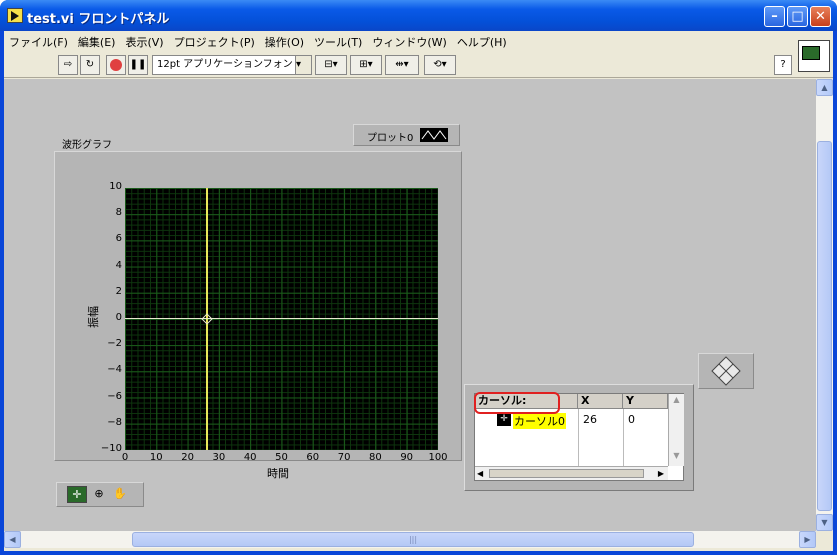 This screenshot has height=555, width=837. I want to click on cursor-style-icon: ✛, so click(504, 420).